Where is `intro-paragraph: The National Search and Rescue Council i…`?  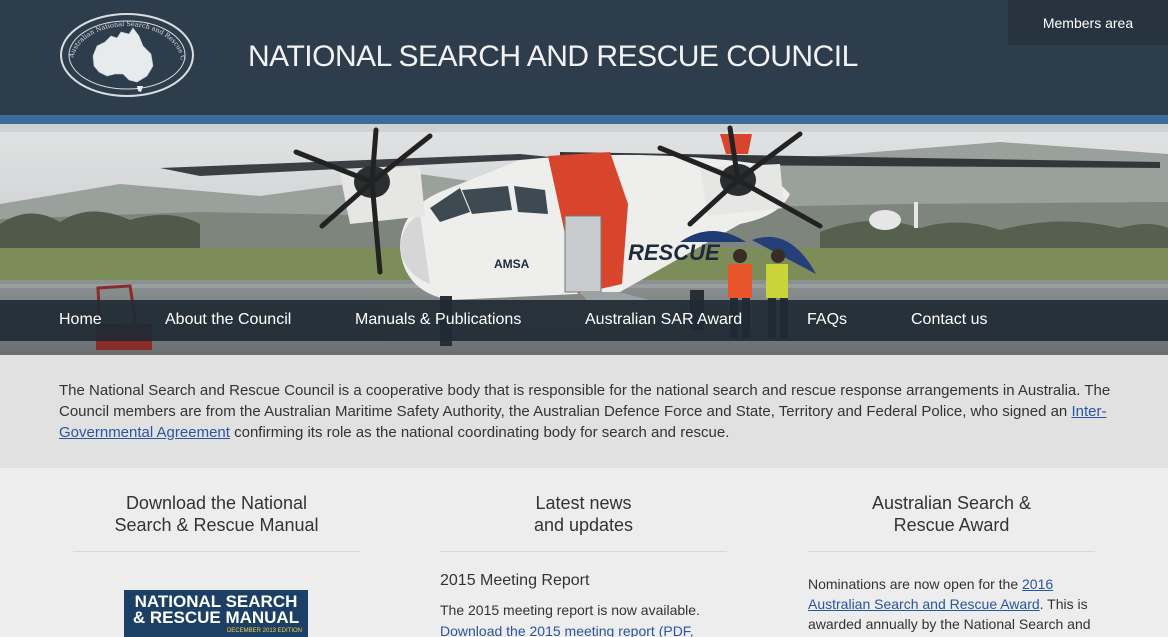
intro-paragraph: The National Search and Rescue Council i… is located at coordinates (589, 411).